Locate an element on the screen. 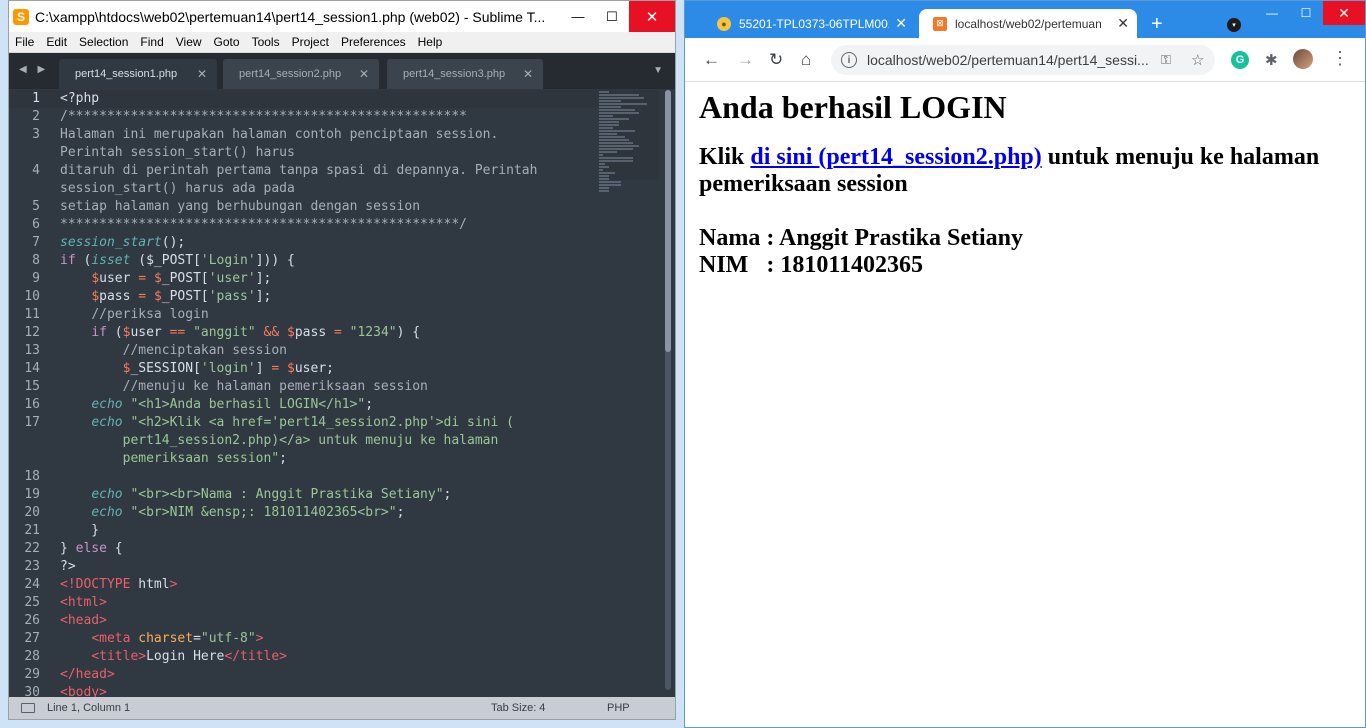 The width and height of the screenshot is (1366, 728). code-line: echo "<h1>Anda berhasil LOGIN</h1>"; is located at coordinates (340, 405).